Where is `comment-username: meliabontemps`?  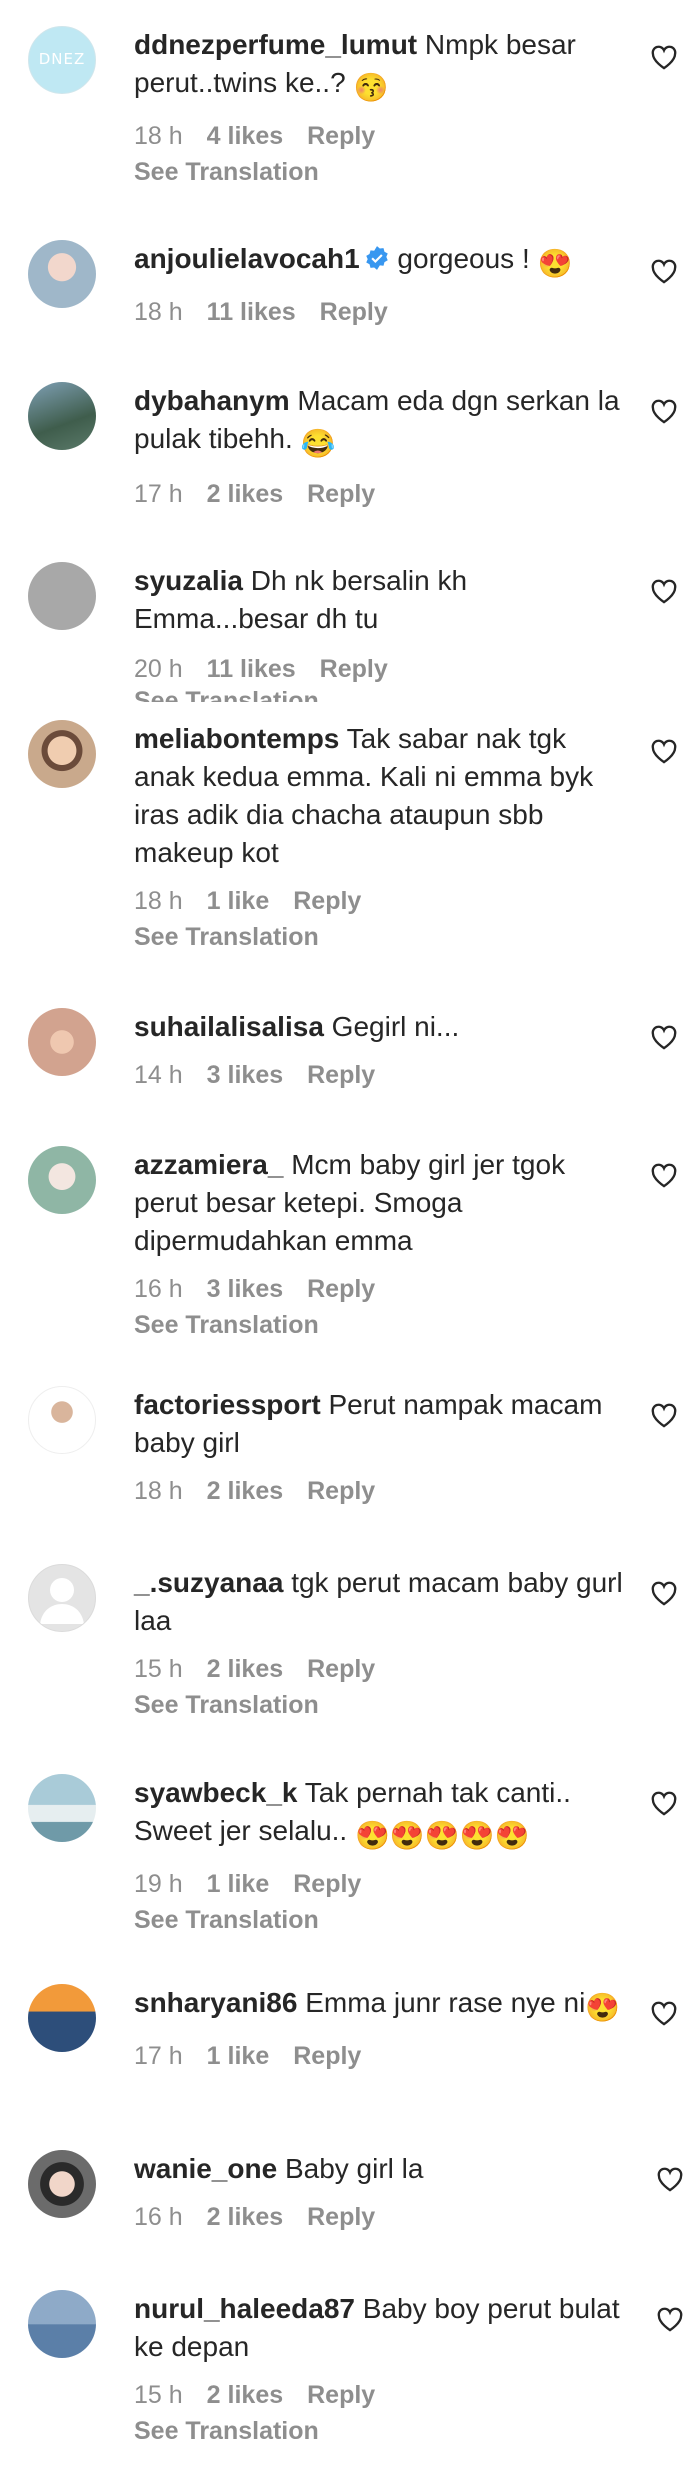 comment-username: meliabontemps is located at coordinates (236, 738).